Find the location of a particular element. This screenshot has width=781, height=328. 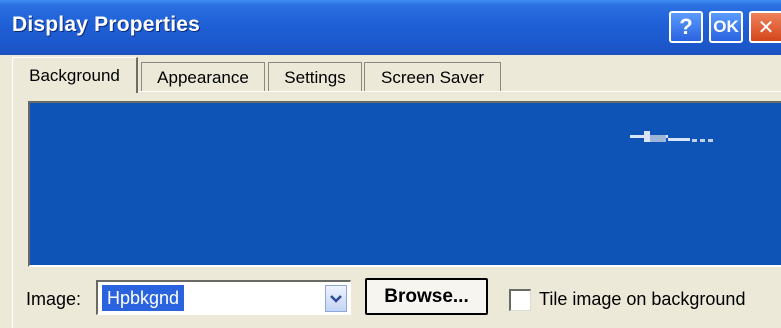

tile-image-label: Tile image on background is located at coordinates (642, 299).